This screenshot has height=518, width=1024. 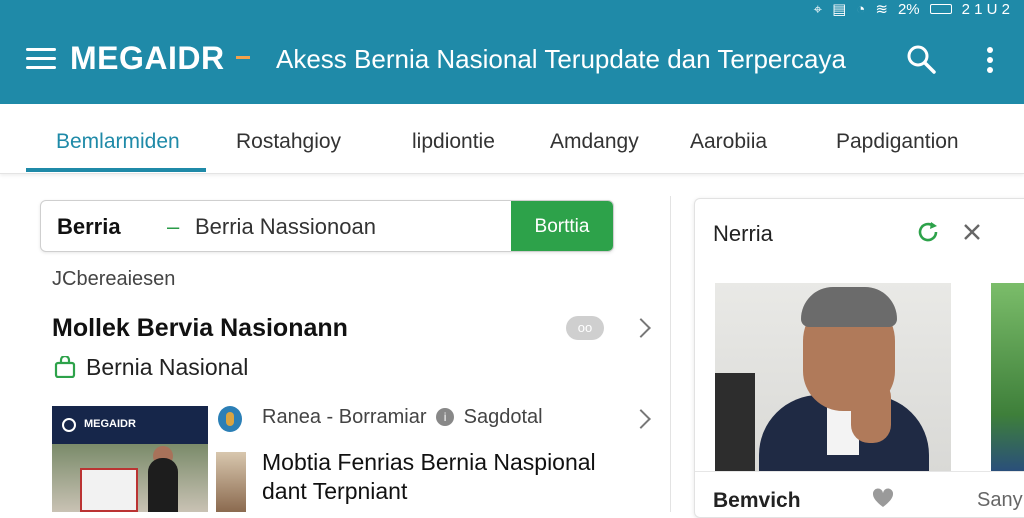 What do you see at coordinates (859, 471) in the screenshot?
I see `card-divider` at bounding box center [859, 471].